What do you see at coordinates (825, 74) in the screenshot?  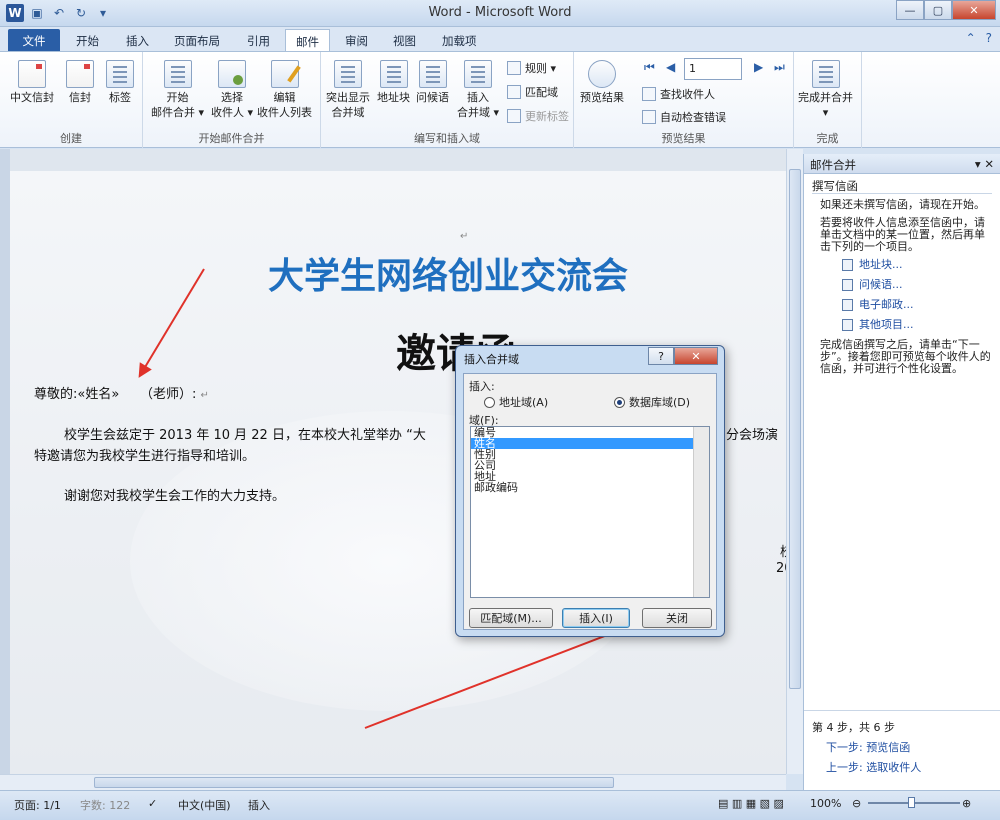 I see `finish-merge-icon` at bounding box center [825, 74].